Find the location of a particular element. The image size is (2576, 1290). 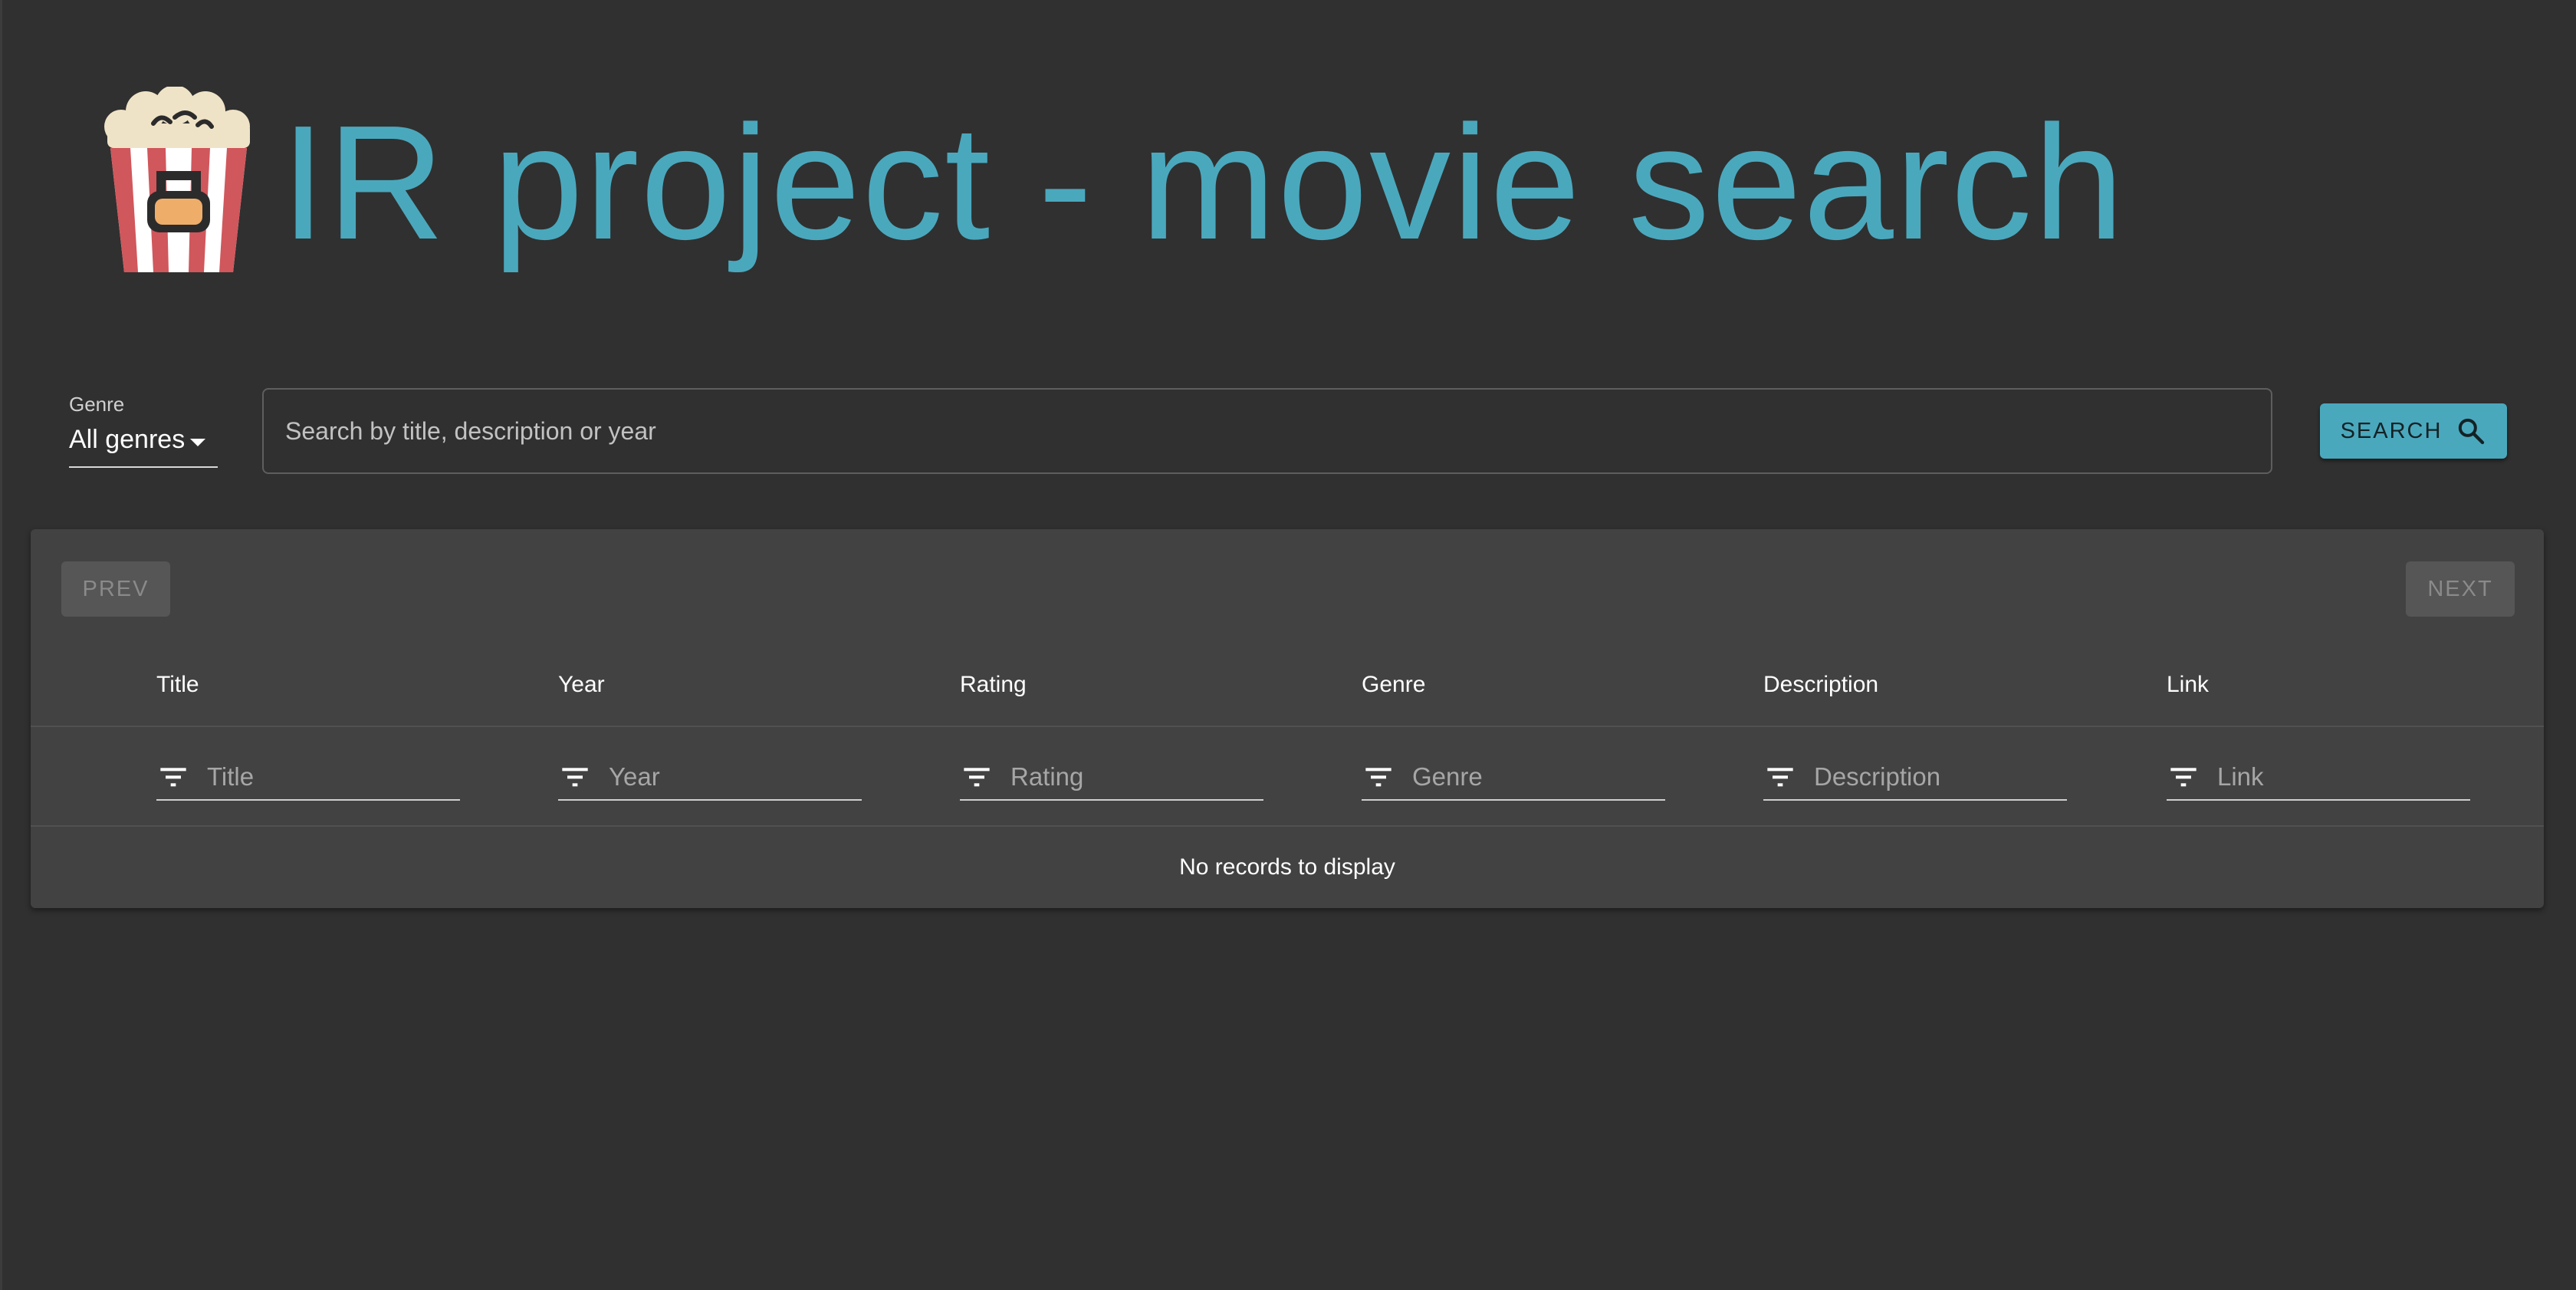

search-button: SEARCH is located at coordinates (2413, 431).